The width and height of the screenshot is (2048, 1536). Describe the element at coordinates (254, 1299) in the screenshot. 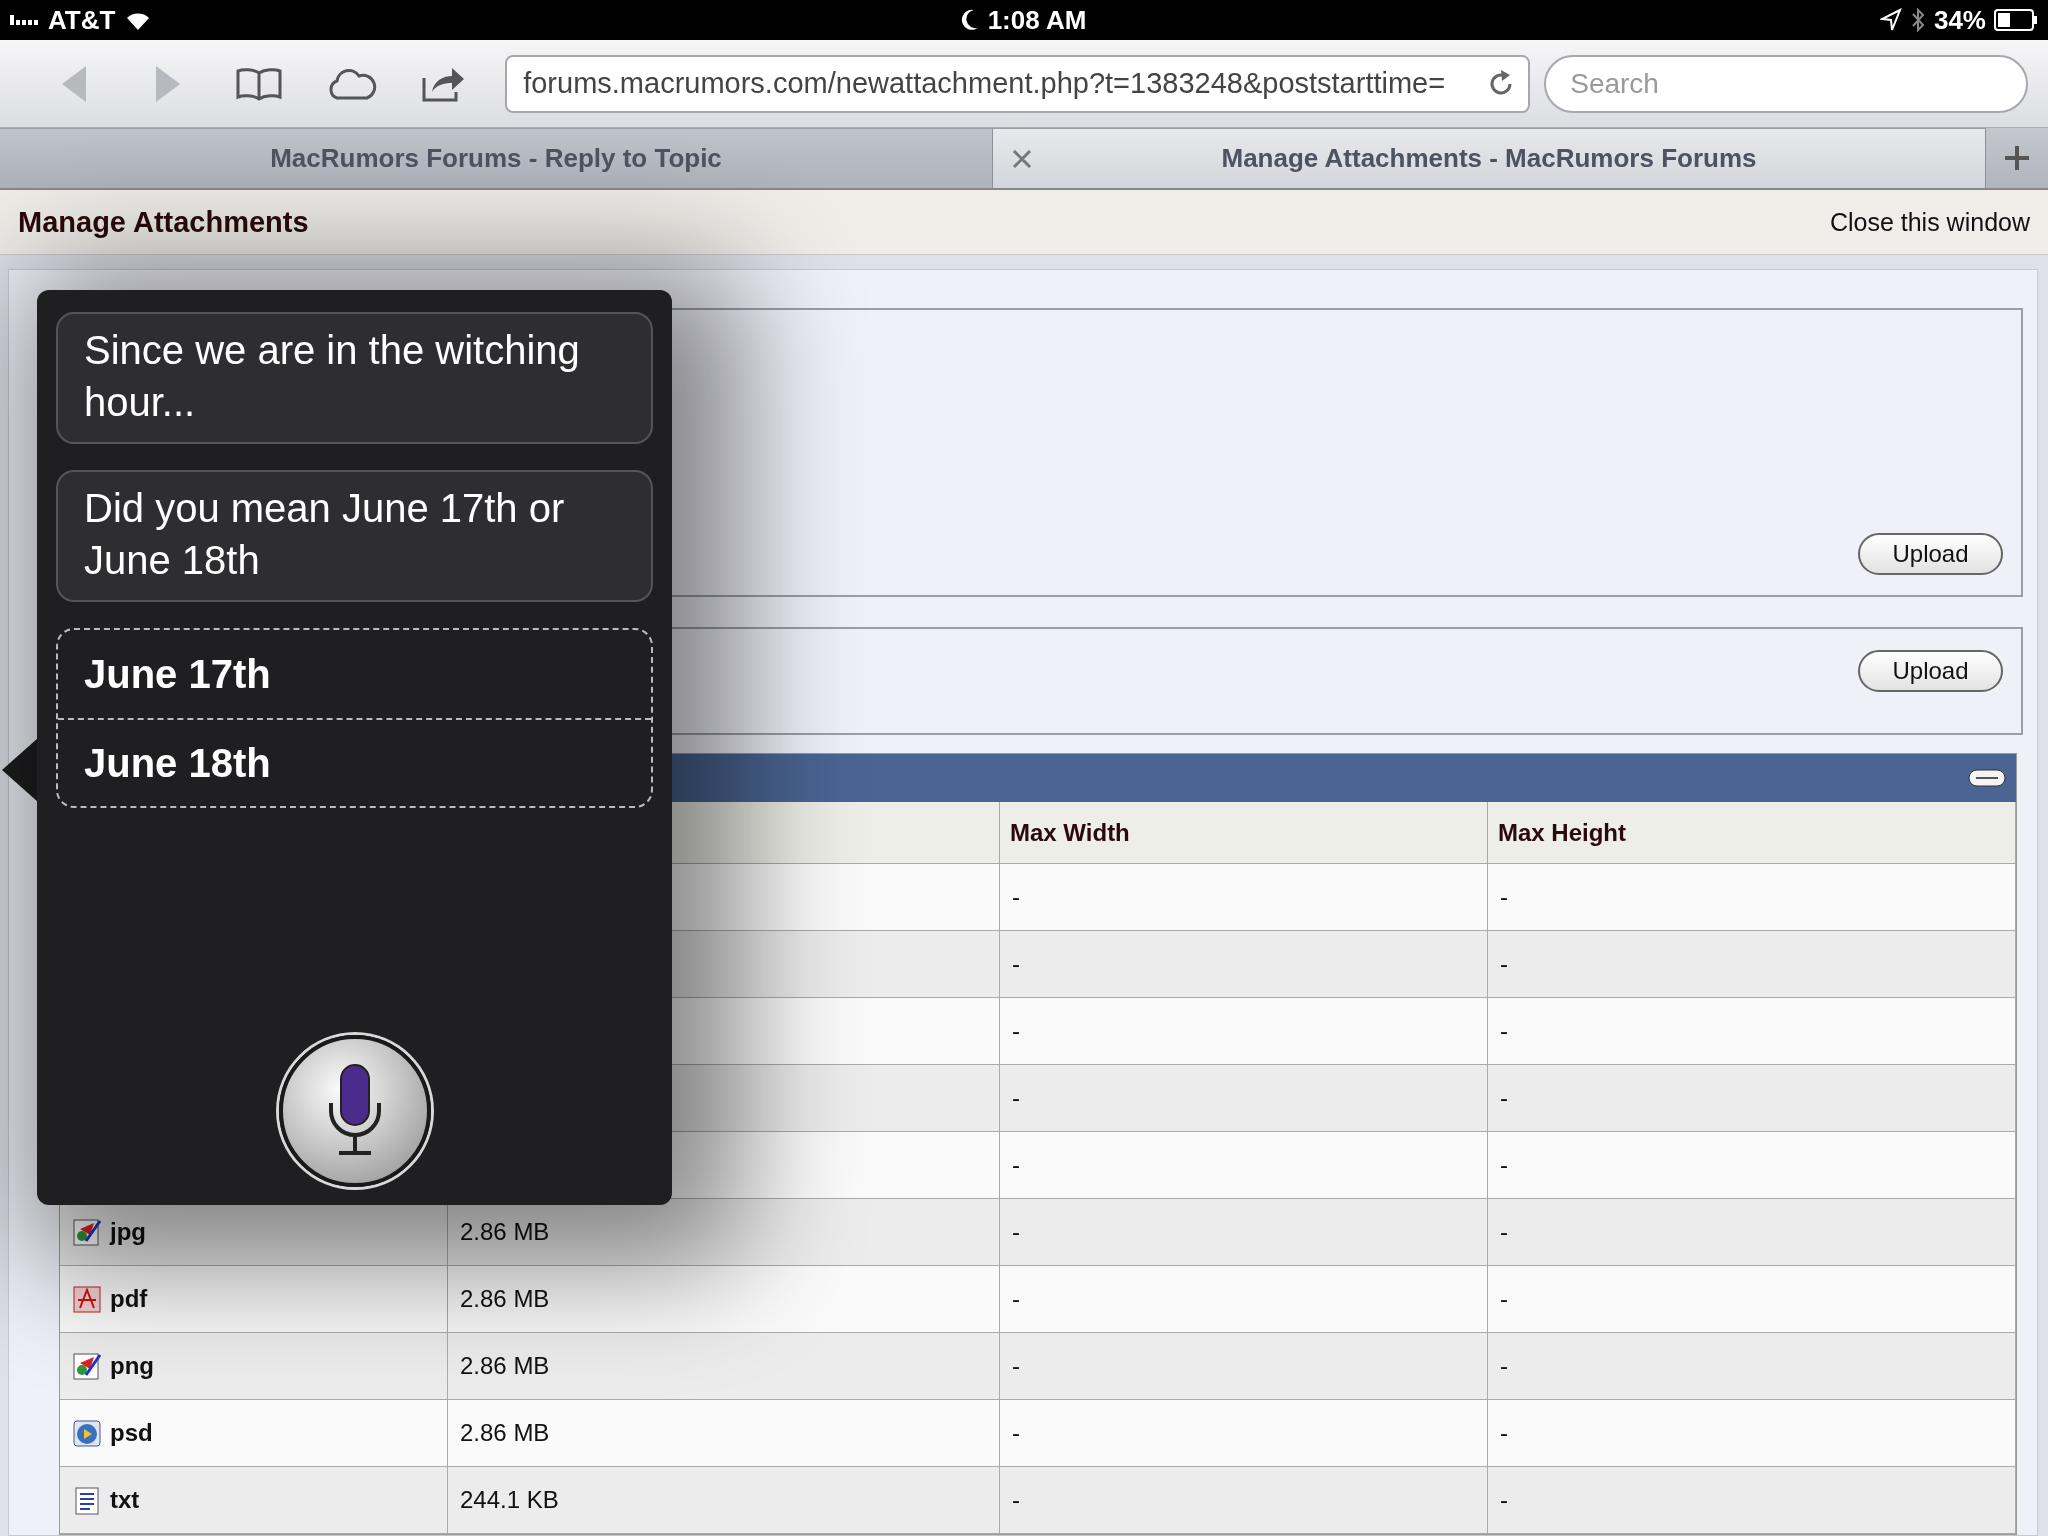

I see `table-cell: pdf` at that location.